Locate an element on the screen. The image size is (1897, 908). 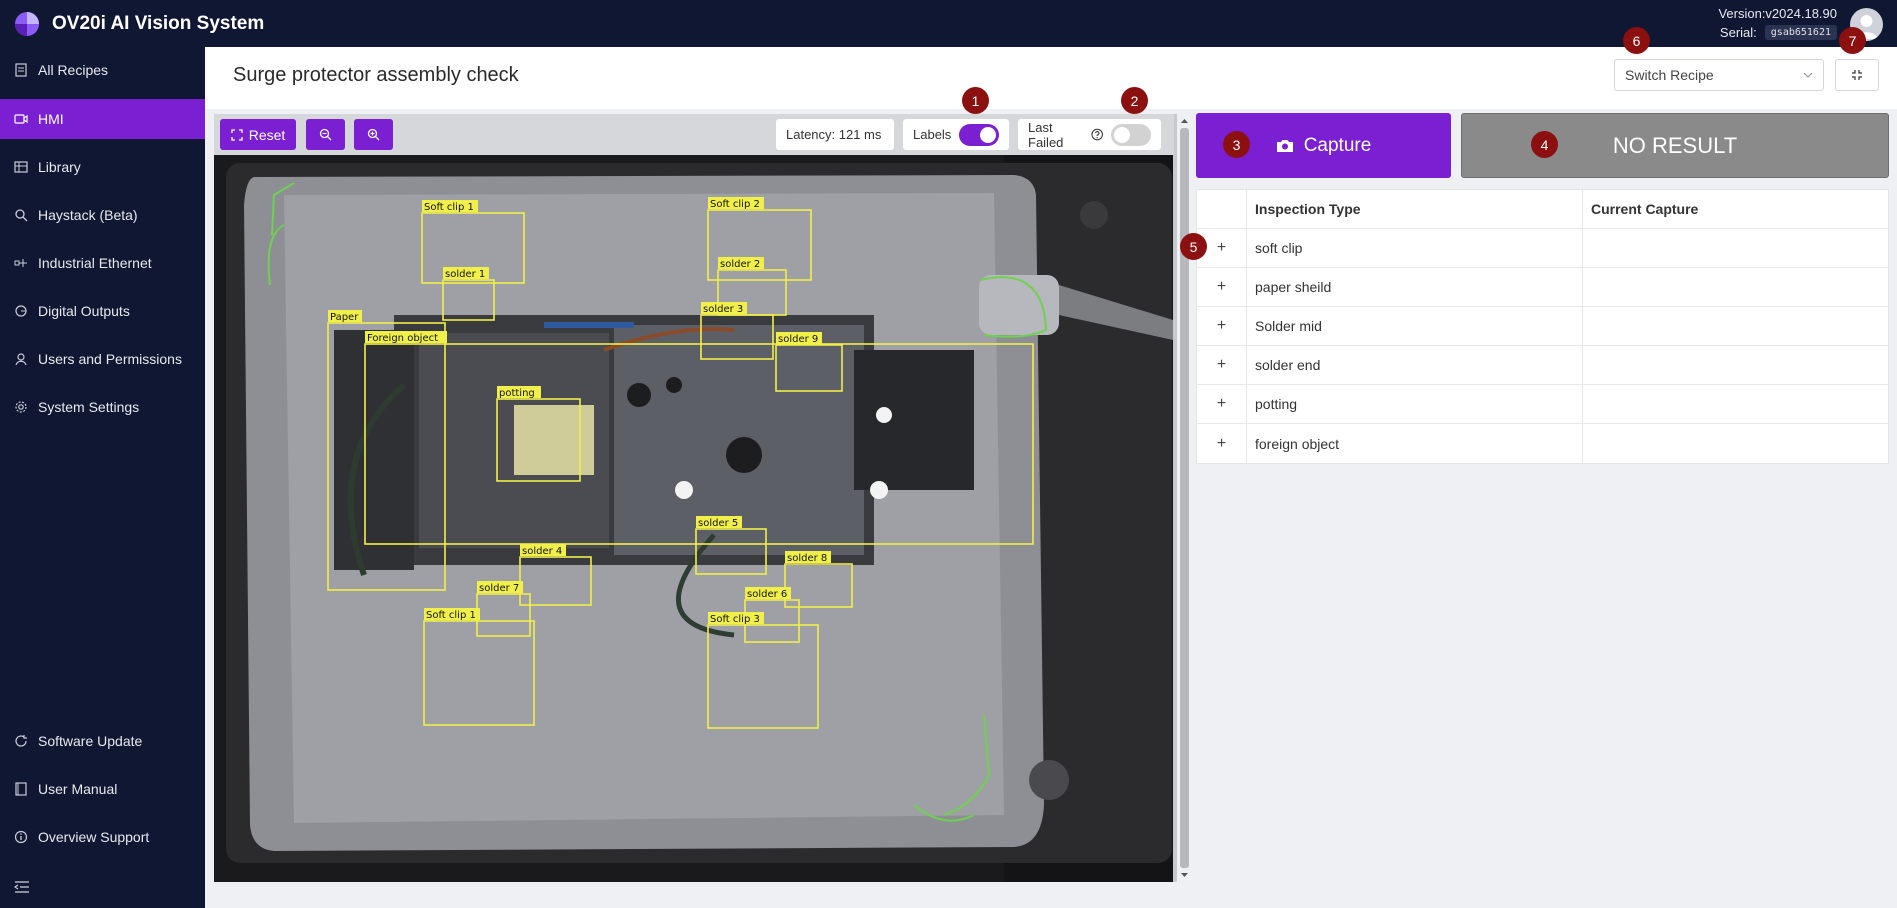
sidebar-item-label: Overview Support is located at coordinates (94, 837).